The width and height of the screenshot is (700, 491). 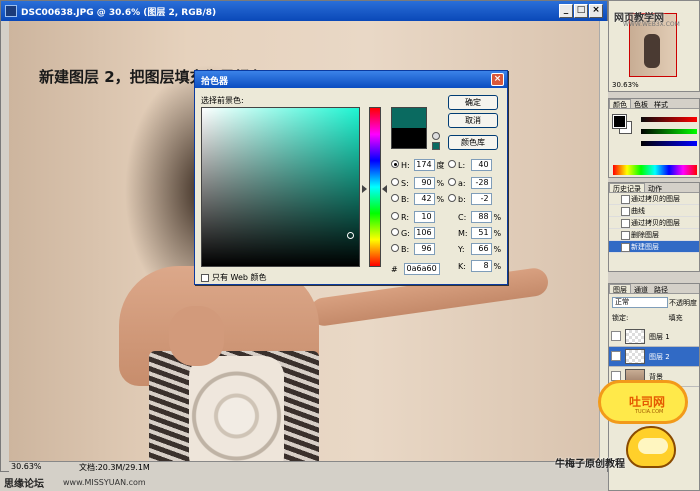 What do you see at coordinates (24, 484) in the screenshot?
I see `forum-watermark: 思缘论坛` at bounding box center [24, 484].